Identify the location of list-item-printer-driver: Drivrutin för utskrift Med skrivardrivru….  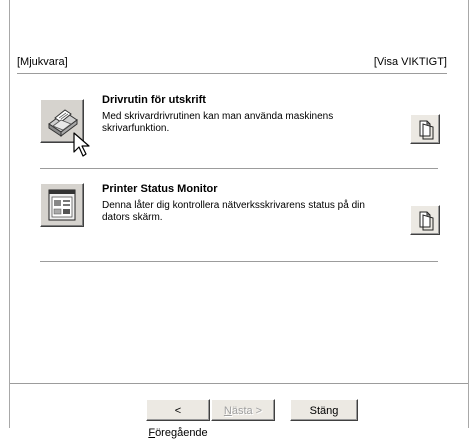
(240, 127).